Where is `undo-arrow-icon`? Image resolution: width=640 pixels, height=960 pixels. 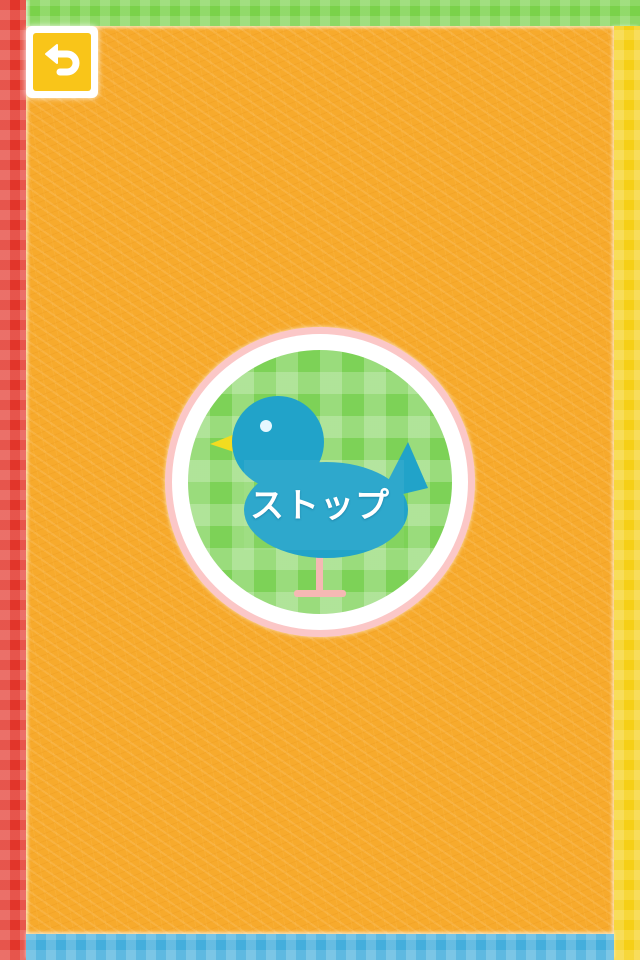
undo-arrow-icon is located at coordinates (62, 60).